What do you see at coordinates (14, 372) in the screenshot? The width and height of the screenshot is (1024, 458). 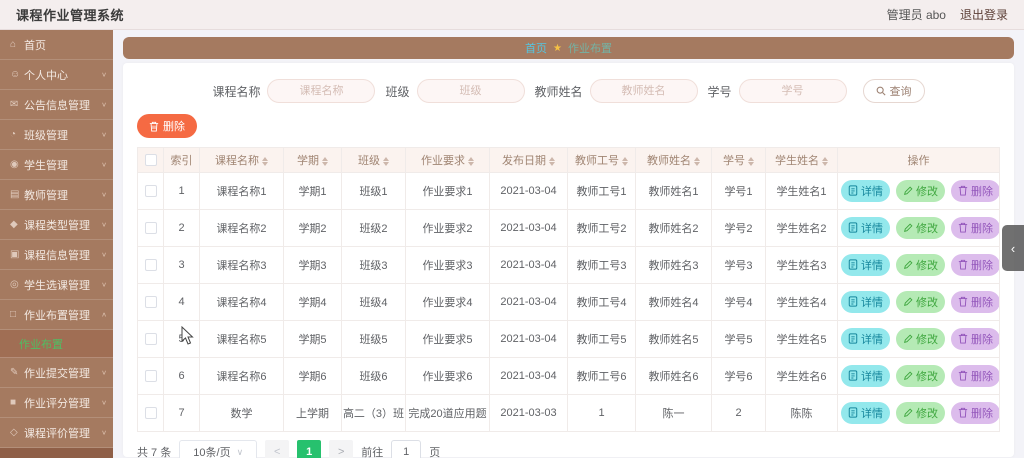 I see `homework-submit-icon: ✎` at bounding box center [14, 372].